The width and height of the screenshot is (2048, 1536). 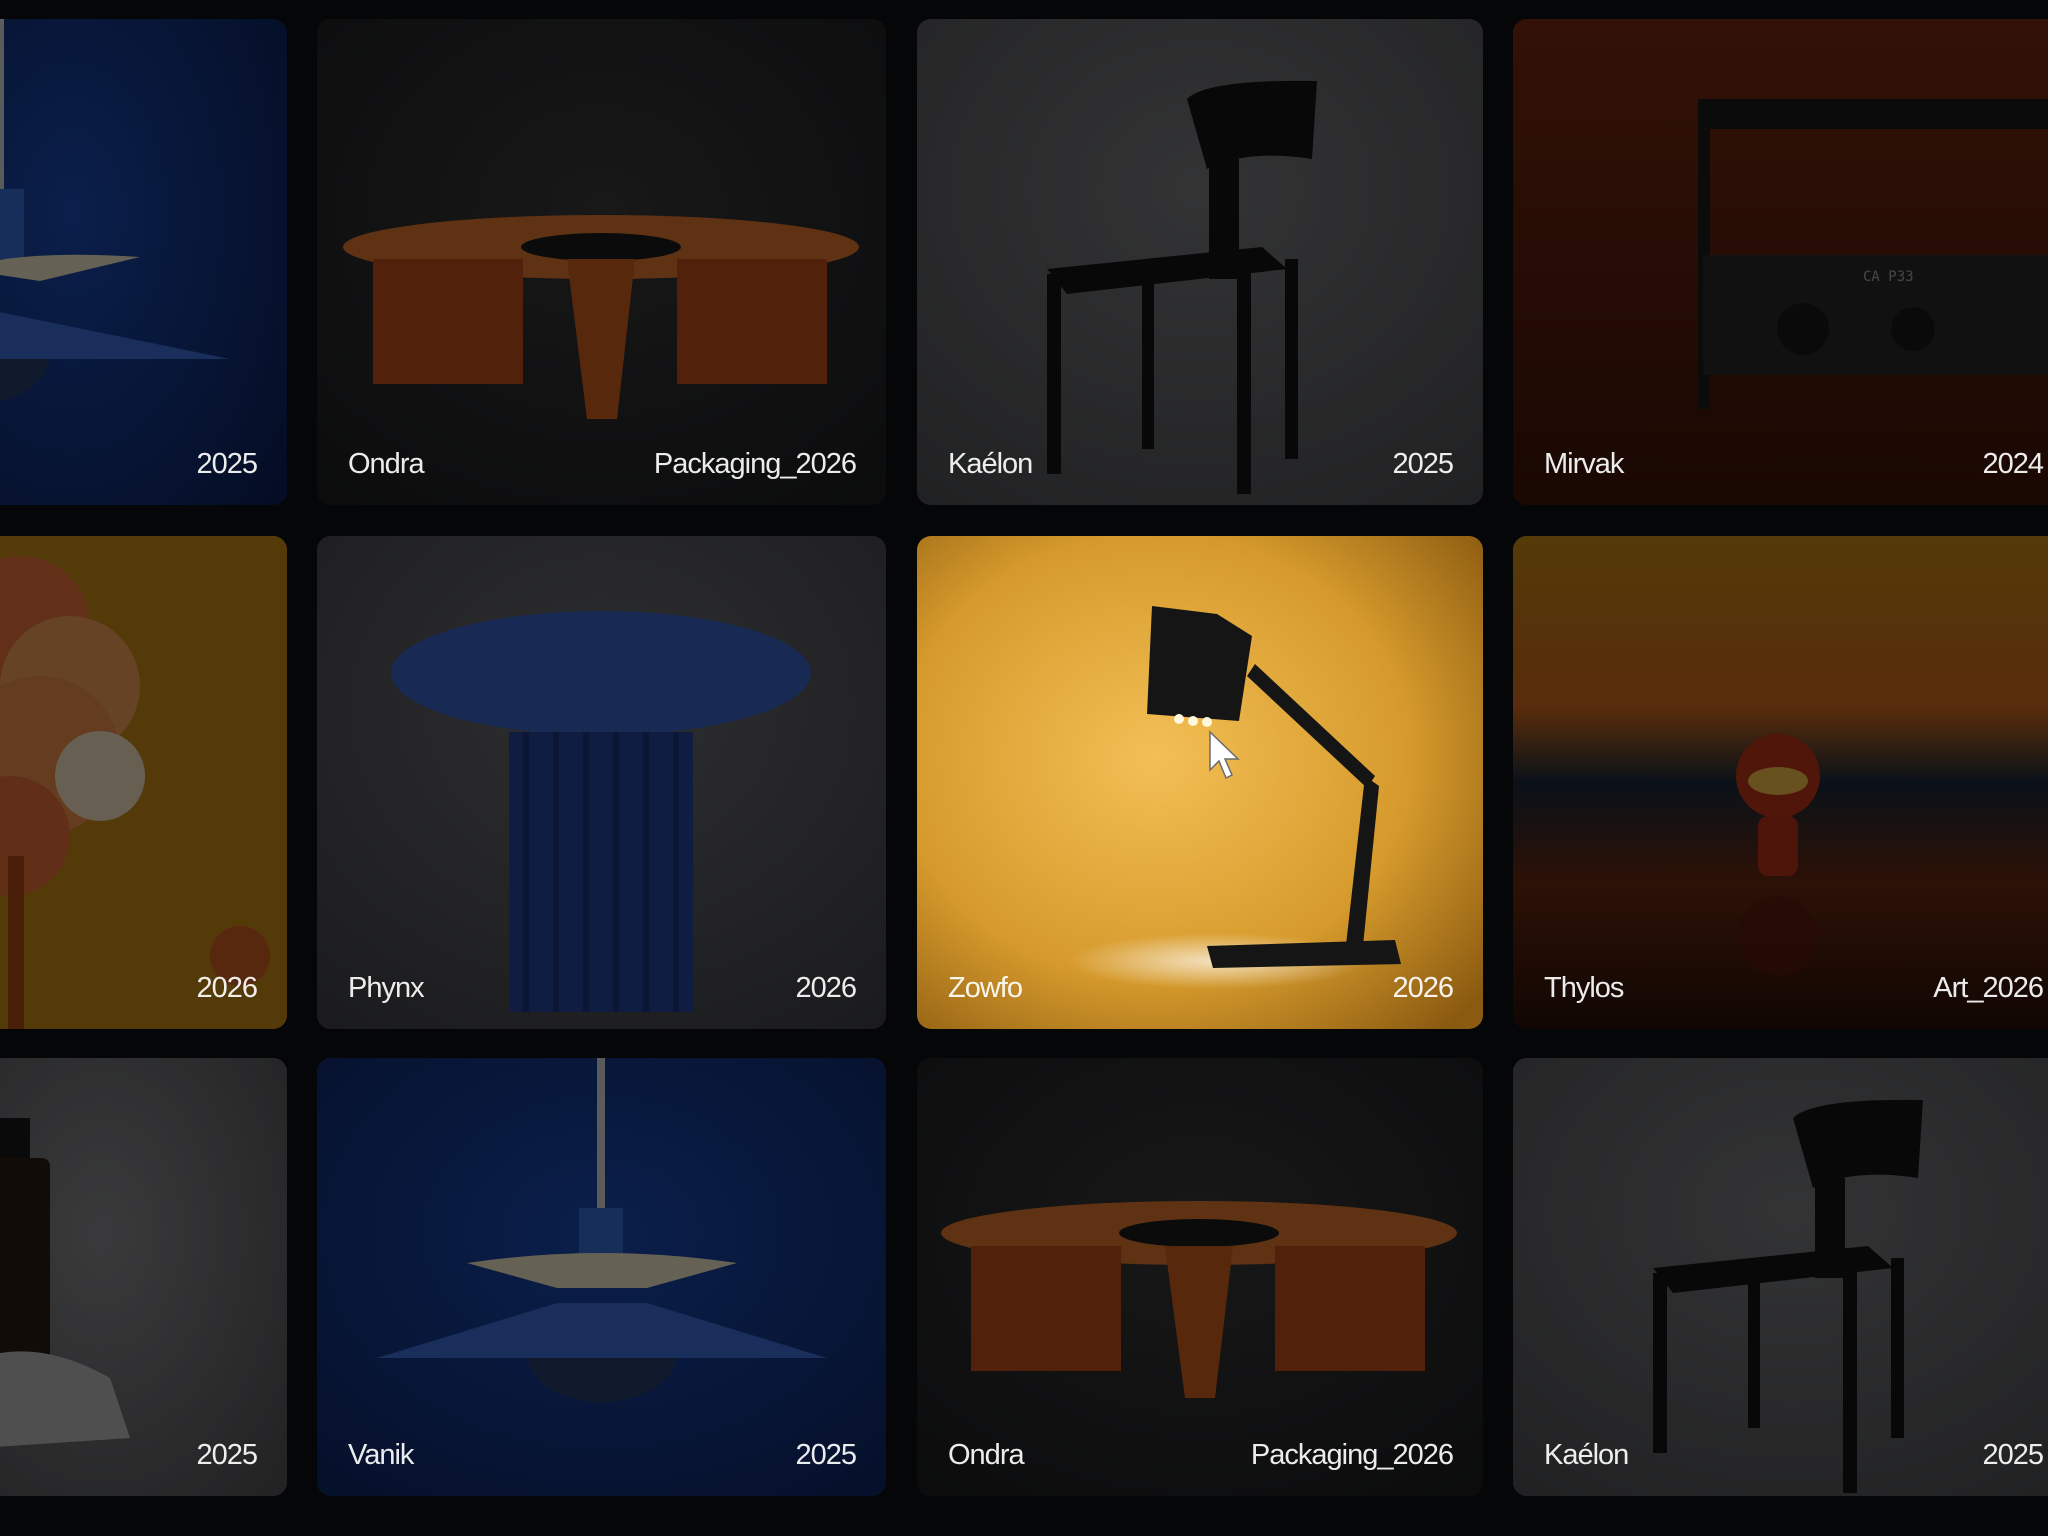 I want to click on perfume-bottle-image, so click(x=143, y=1277).